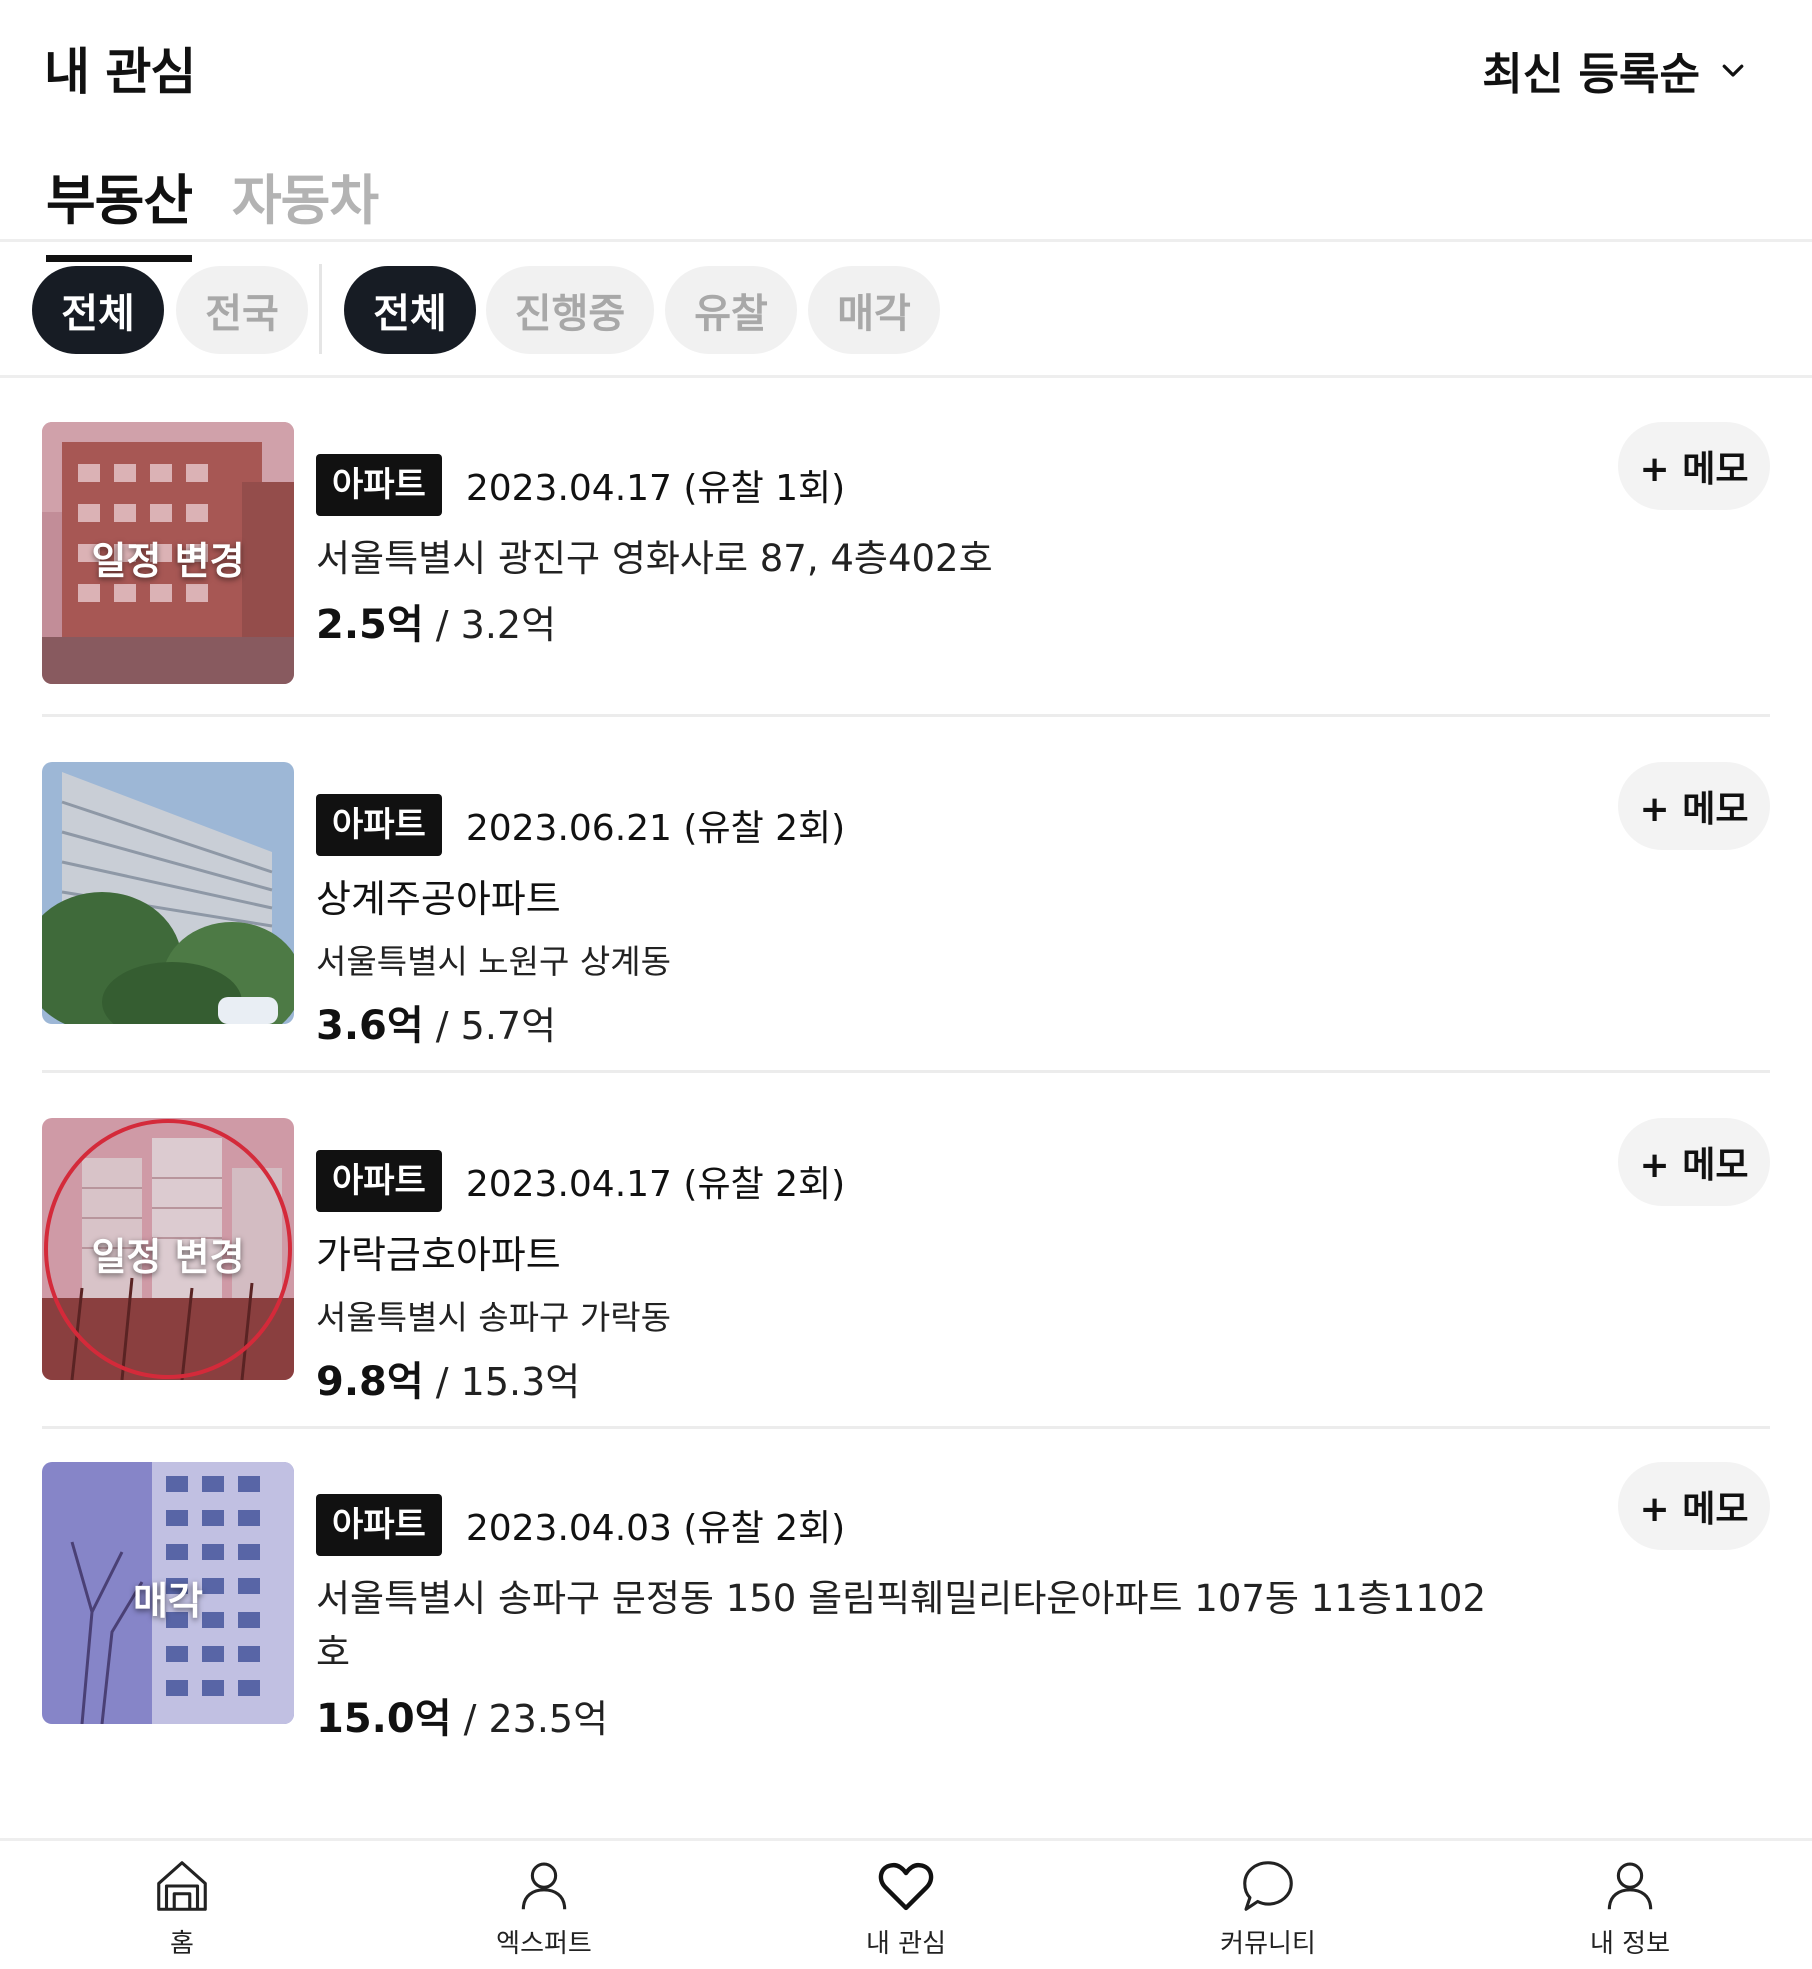 This screenshot has height=1969, width=1812. I want to click on tab-car: 자동차, so click(305, 205).